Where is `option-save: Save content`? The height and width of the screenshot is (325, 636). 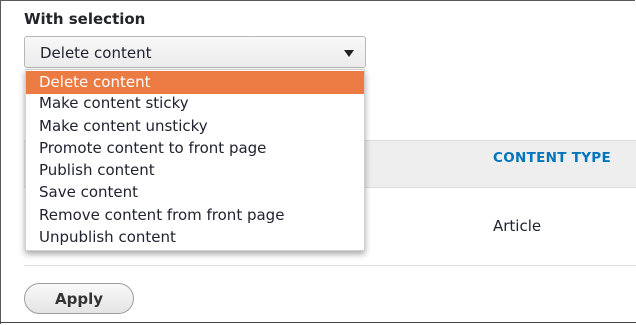 option-save: Save content is located at coordinates (195, 192).